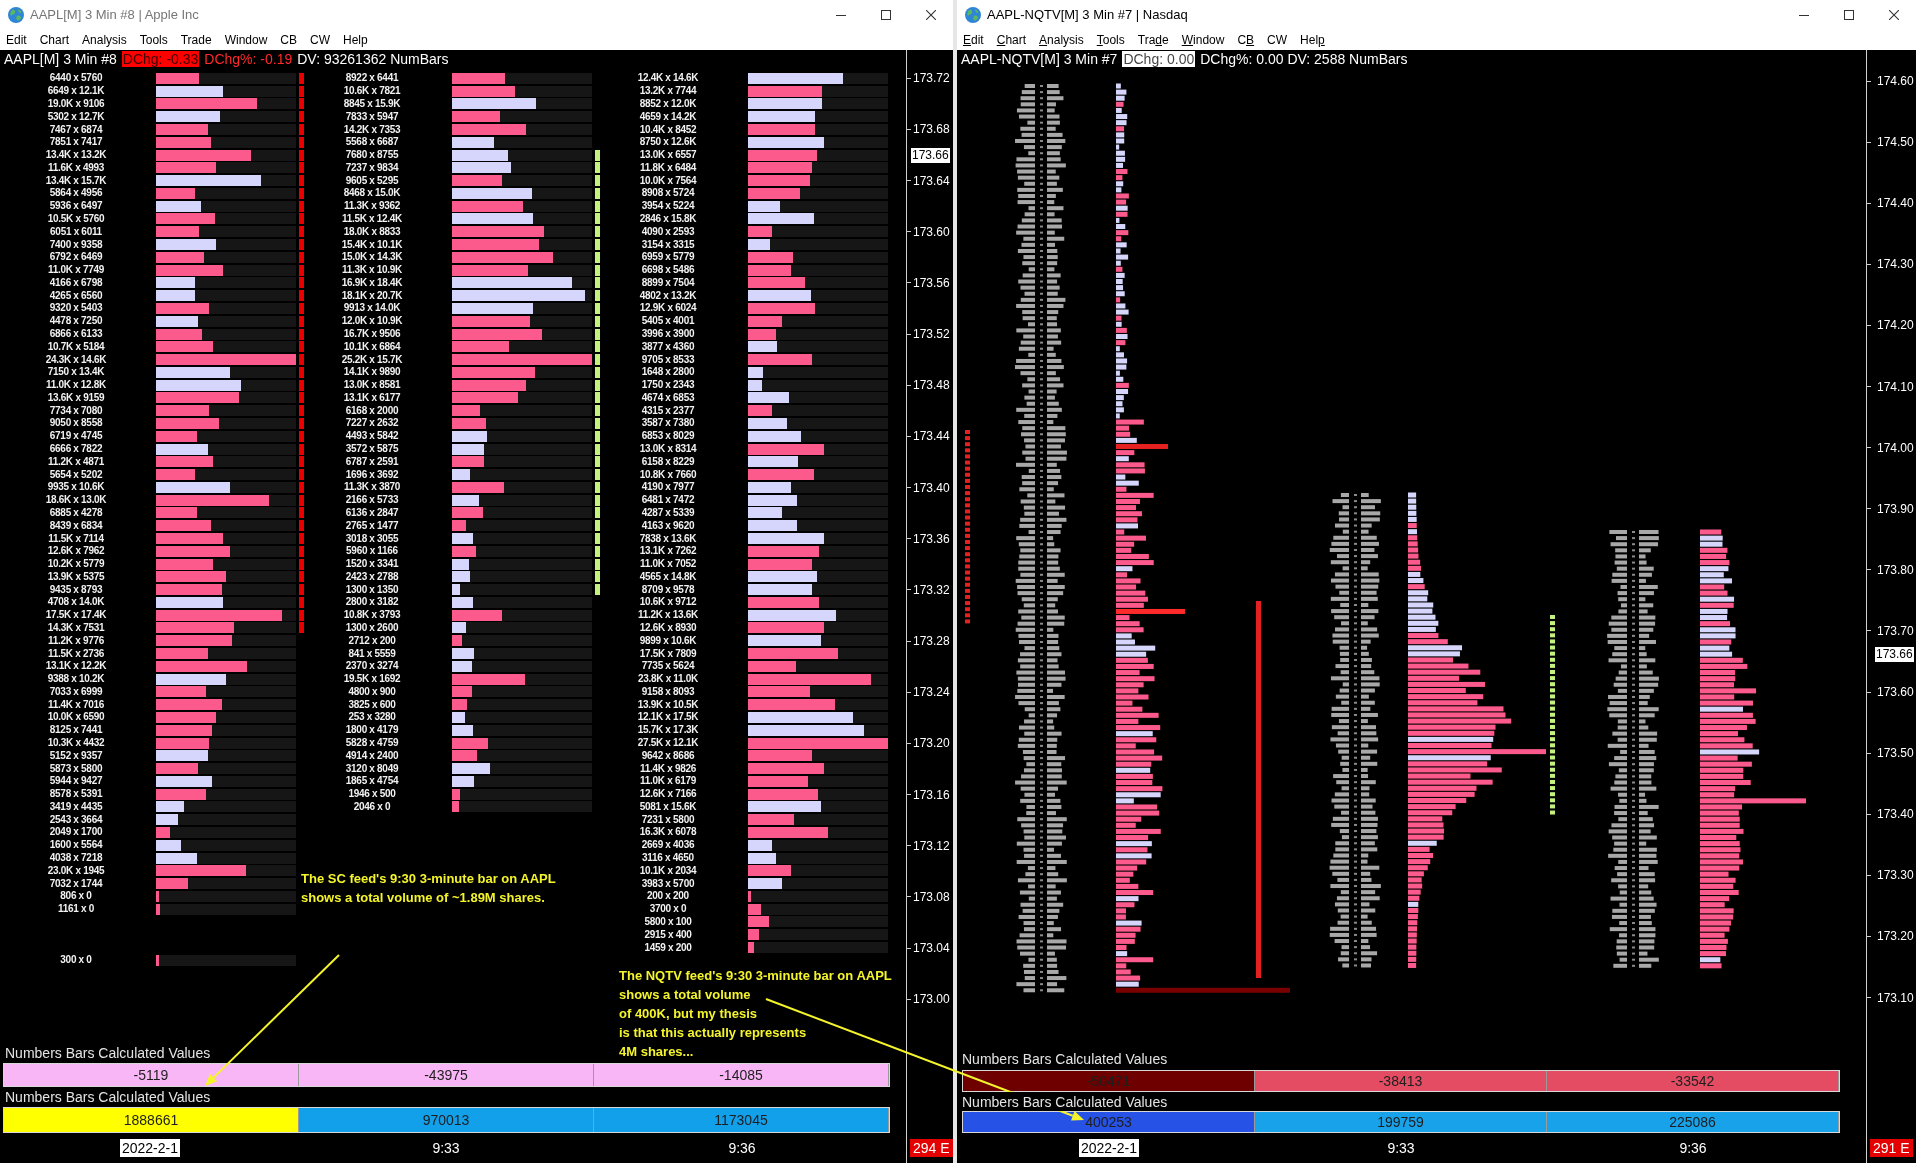 This screenshot has width=1916, height=1163. Describe the element at coordinates (76, 691) in the screenshot. I see `bid-ask-volume: 7033 x 6999` at that location.